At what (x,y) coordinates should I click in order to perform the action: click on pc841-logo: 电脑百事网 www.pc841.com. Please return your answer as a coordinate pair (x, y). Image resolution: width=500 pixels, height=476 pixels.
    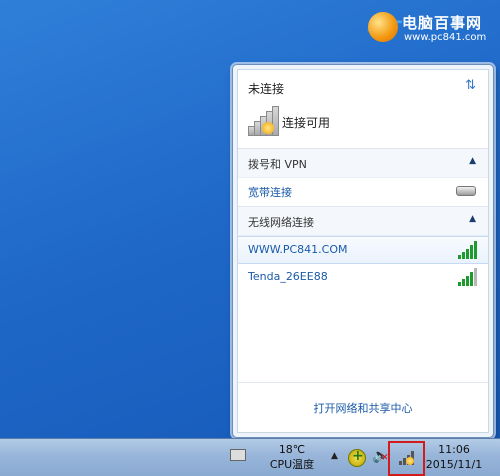
    Looking at the image, I should click on (429, 30).